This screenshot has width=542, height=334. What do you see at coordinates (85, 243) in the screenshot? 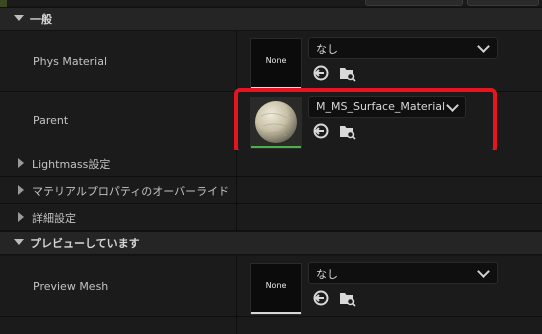
I see `section-title: プレビューしています` at bounding box center [85, 243].